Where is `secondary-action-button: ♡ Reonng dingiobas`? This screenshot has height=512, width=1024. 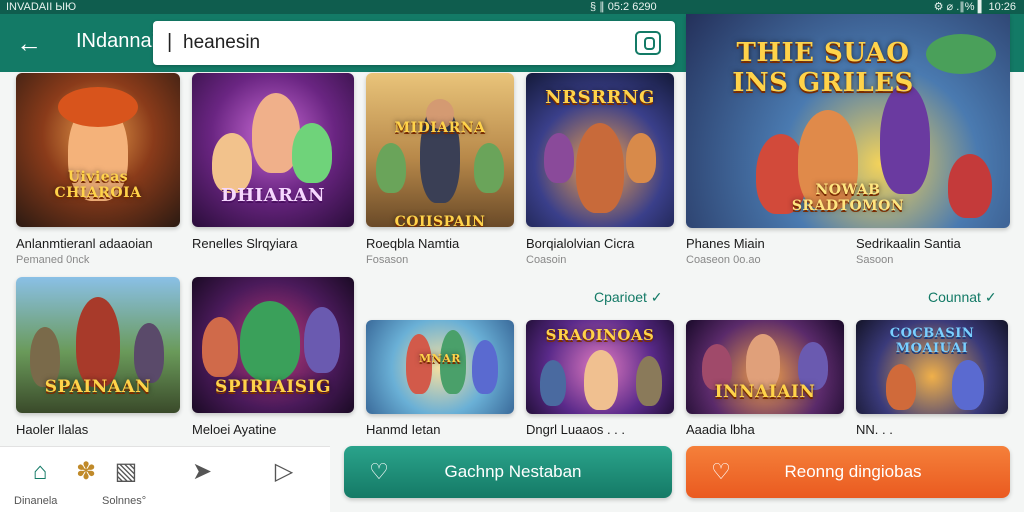 secondary-action-button: ♡ Reonng dingiobas is located at coordinates (848, 472).